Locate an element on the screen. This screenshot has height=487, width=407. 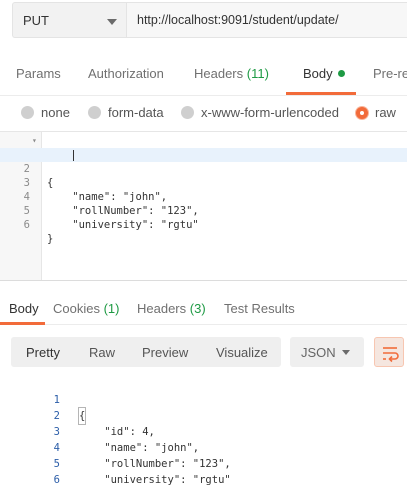
tab-authorization: Authorization is located at coordinates (126, 73).